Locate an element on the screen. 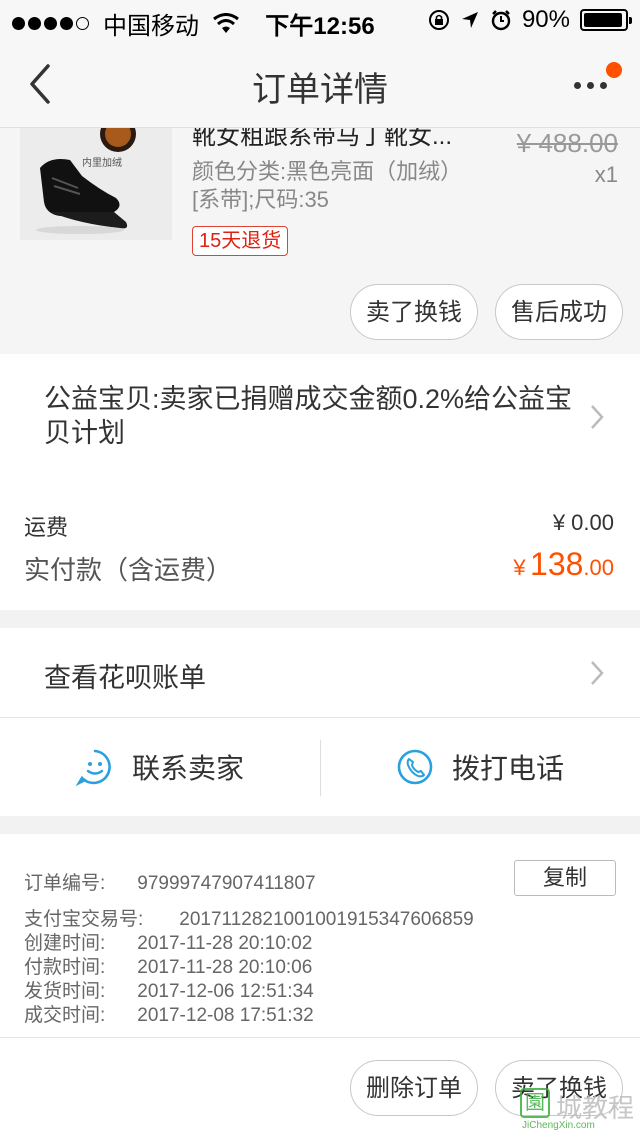 The width and height of the screenshot is (640, 1136). chat-smile-icon is located at coordinates (93, 767).